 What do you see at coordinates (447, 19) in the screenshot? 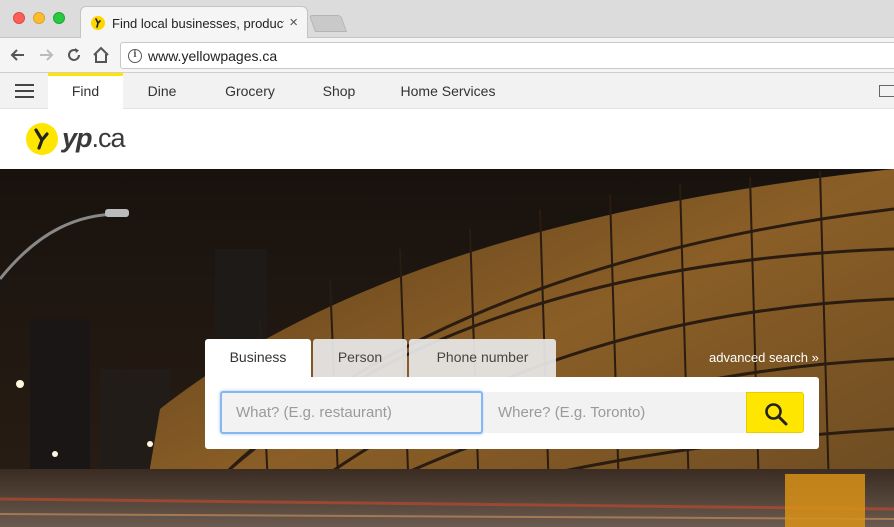
I see `browser-titlebar: Find local businesses, products ×` at bounding box center [447, 19].